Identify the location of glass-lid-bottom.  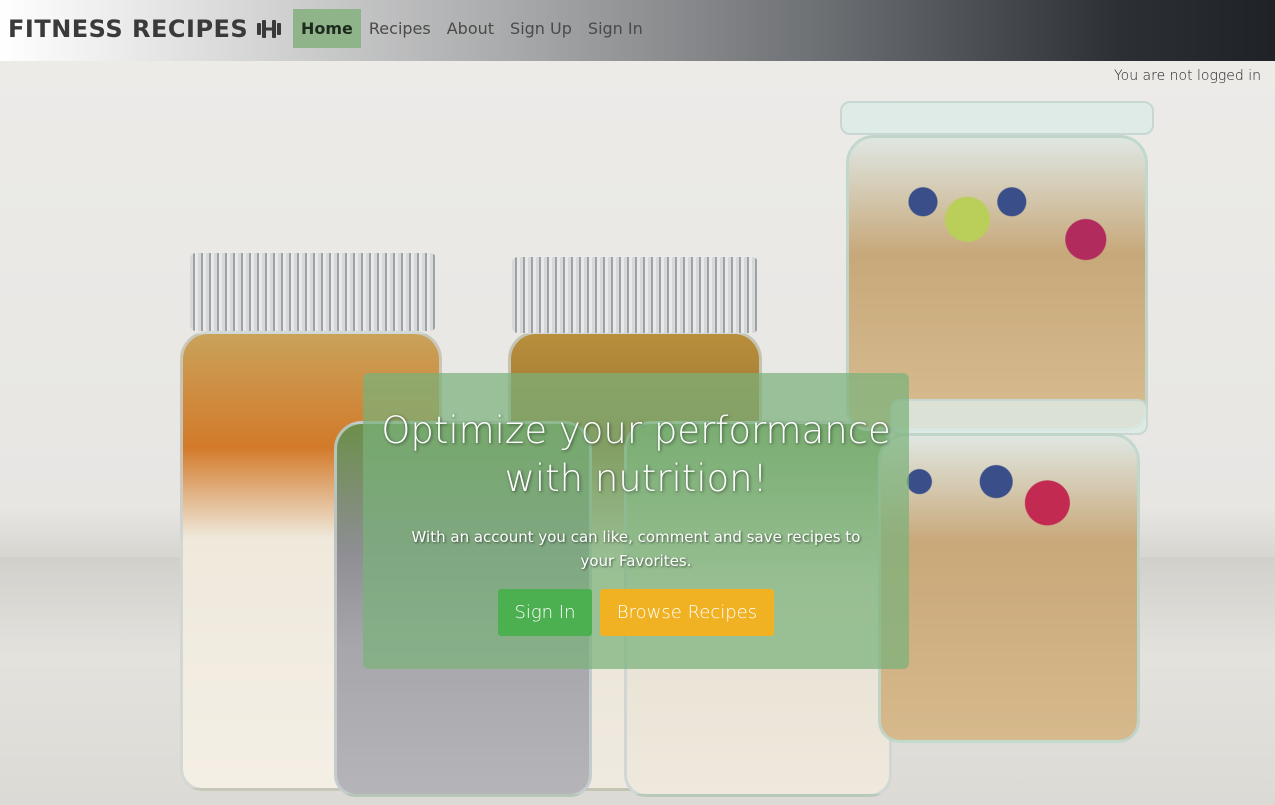
(1019, 417).